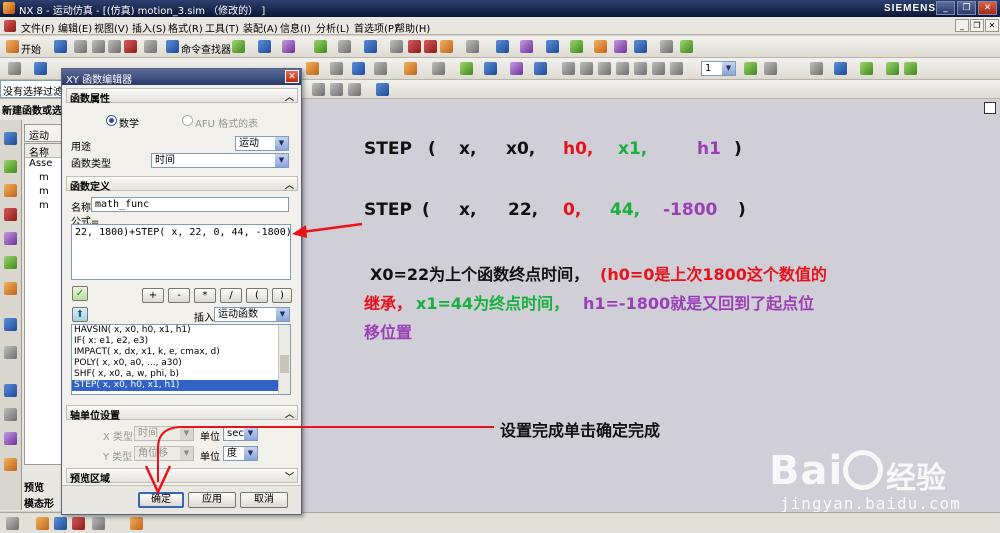  I want to click on cancel-button: 取消, so click(264, 500).